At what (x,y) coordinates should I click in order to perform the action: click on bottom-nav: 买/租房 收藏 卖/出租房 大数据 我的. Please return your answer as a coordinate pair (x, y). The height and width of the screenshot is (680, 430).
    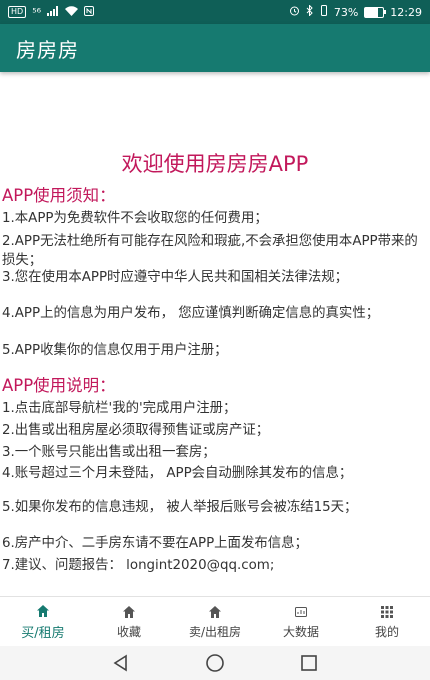
    Looking at the image, I should click on (215, 621).